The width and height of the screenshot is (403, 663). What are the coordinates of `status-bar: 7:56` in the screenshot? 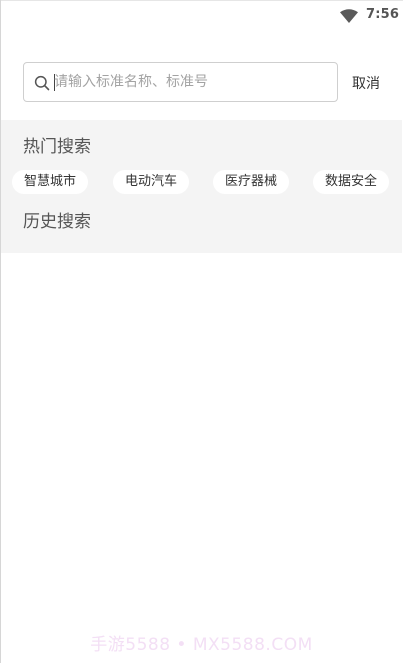 It's located at (201, 16).